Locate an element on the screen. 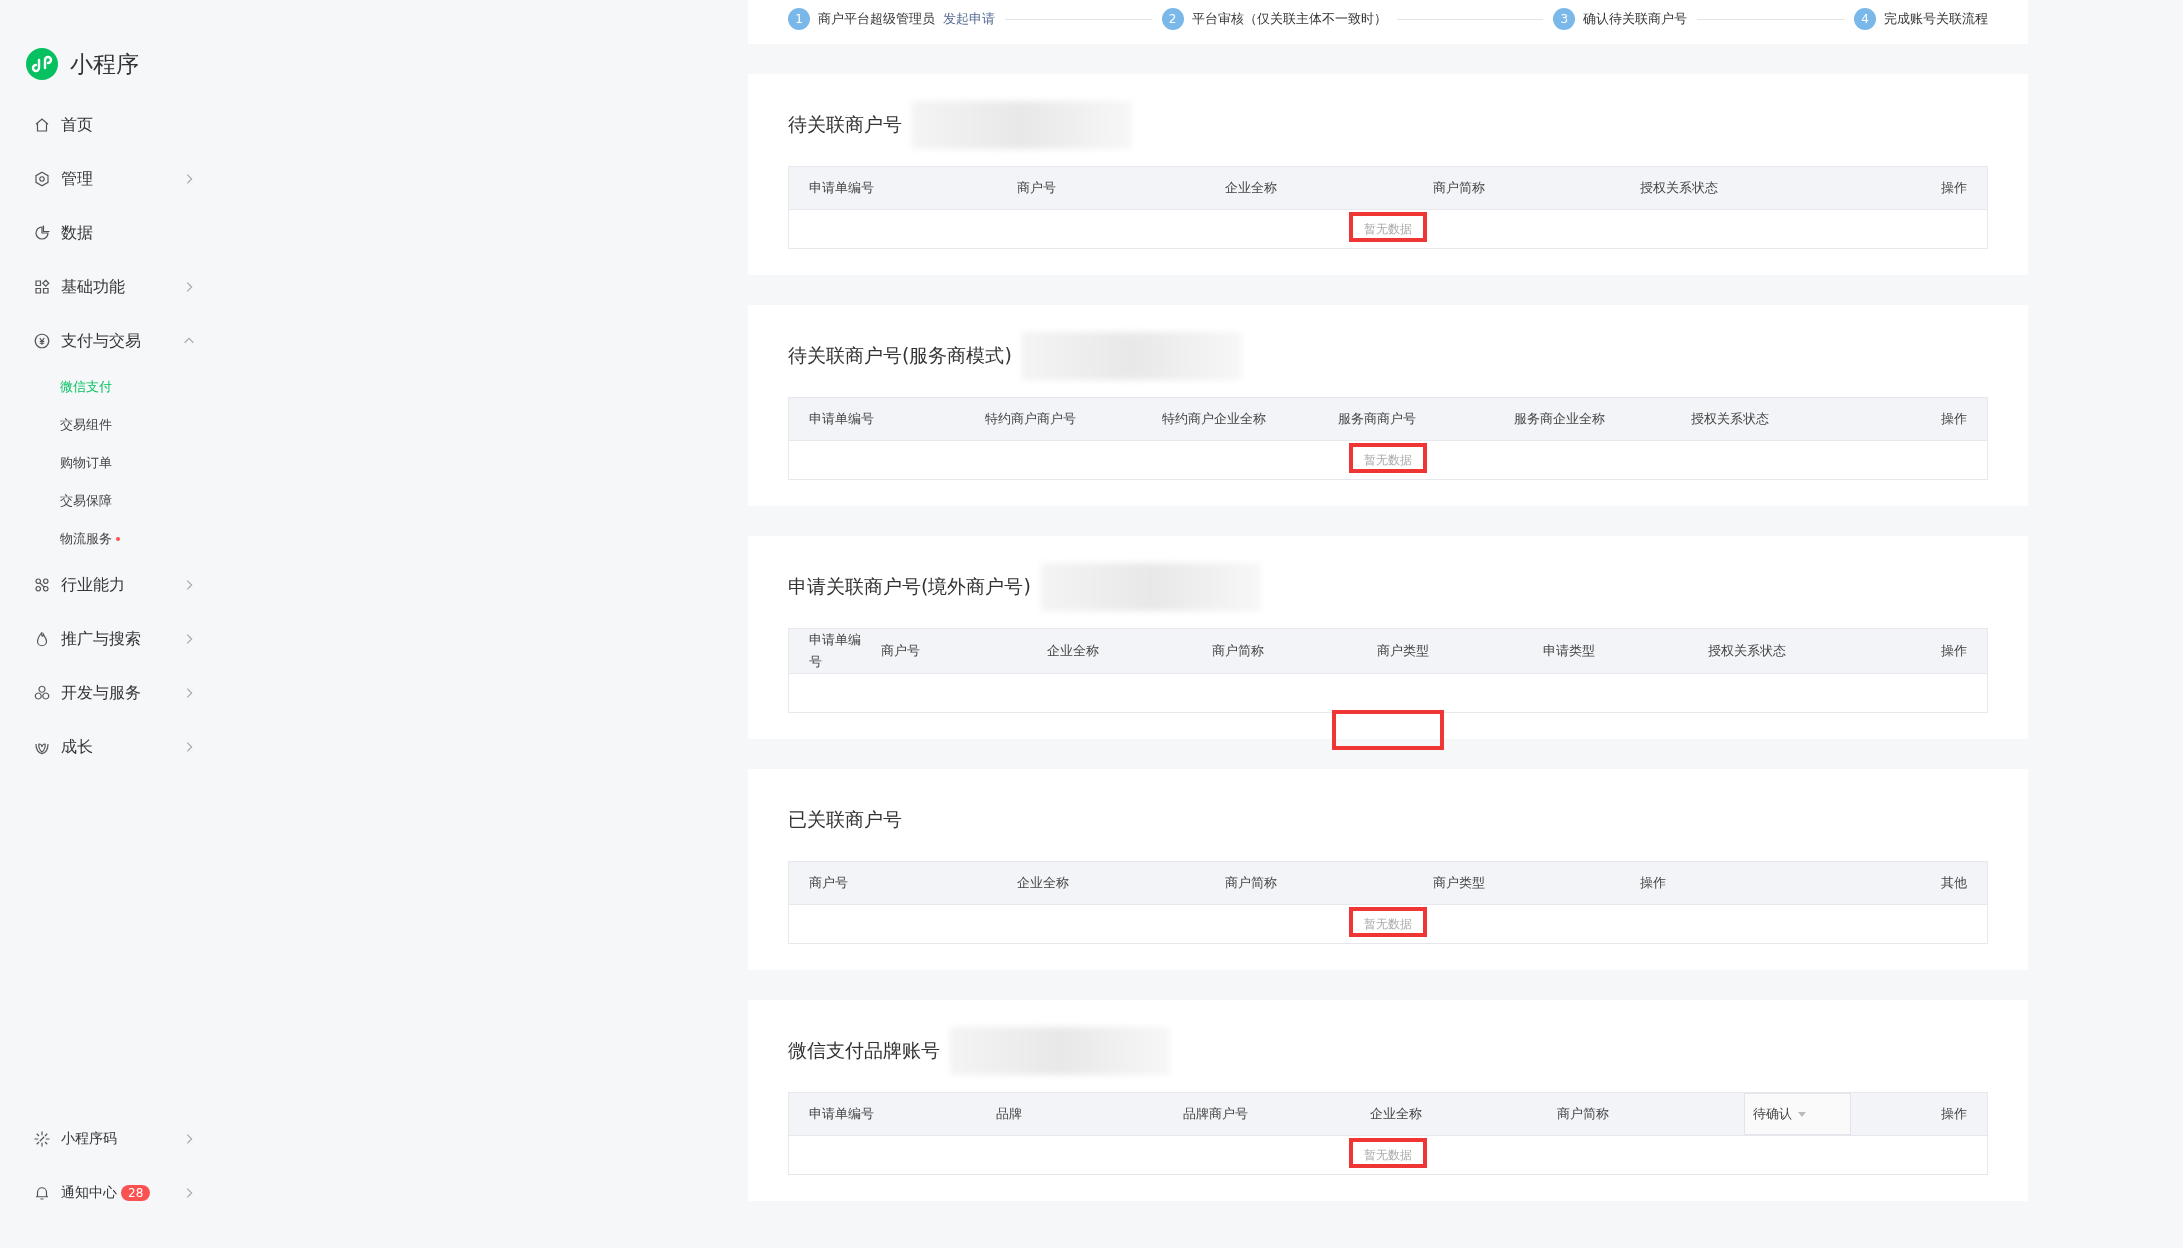 Image resolution: width=2183 pixels, height=1248 pixels. nav-subitem: 交易保障 is located at coordinates (86, 501).